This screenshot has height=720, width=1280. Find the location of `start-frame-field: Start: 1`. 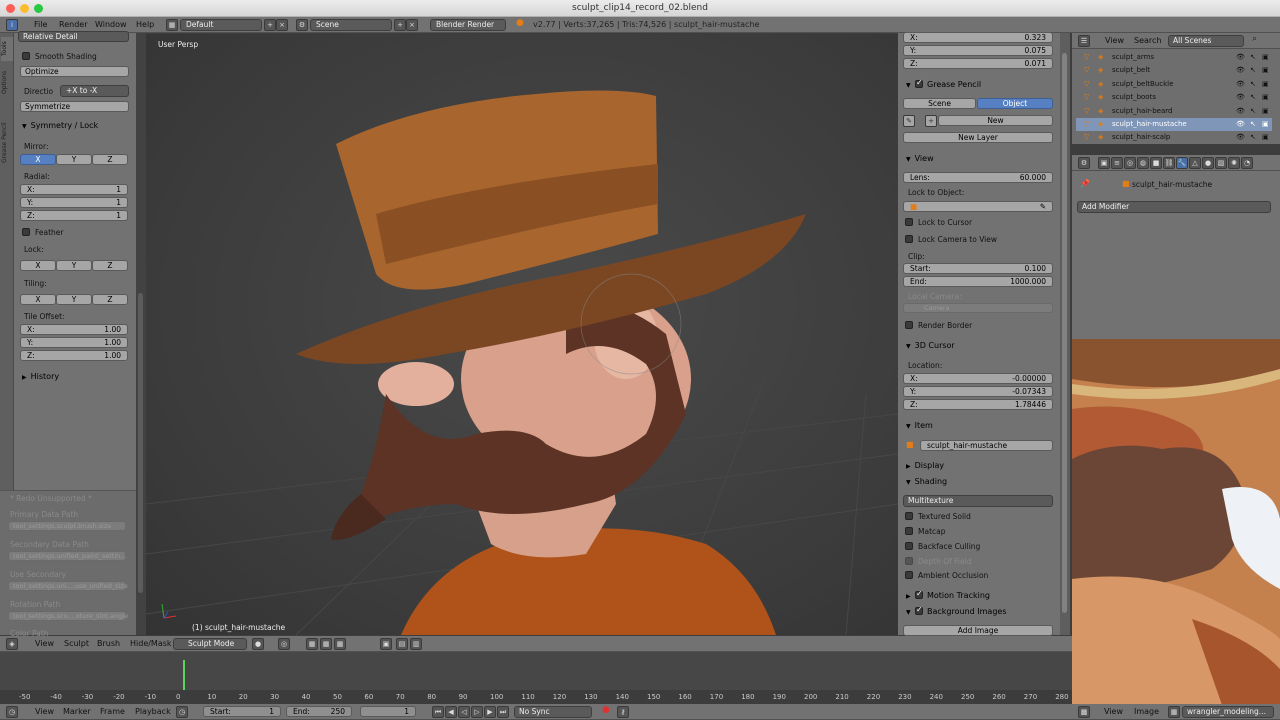

start-frame-field: Start: 1 is located at coordinates (242, 711).